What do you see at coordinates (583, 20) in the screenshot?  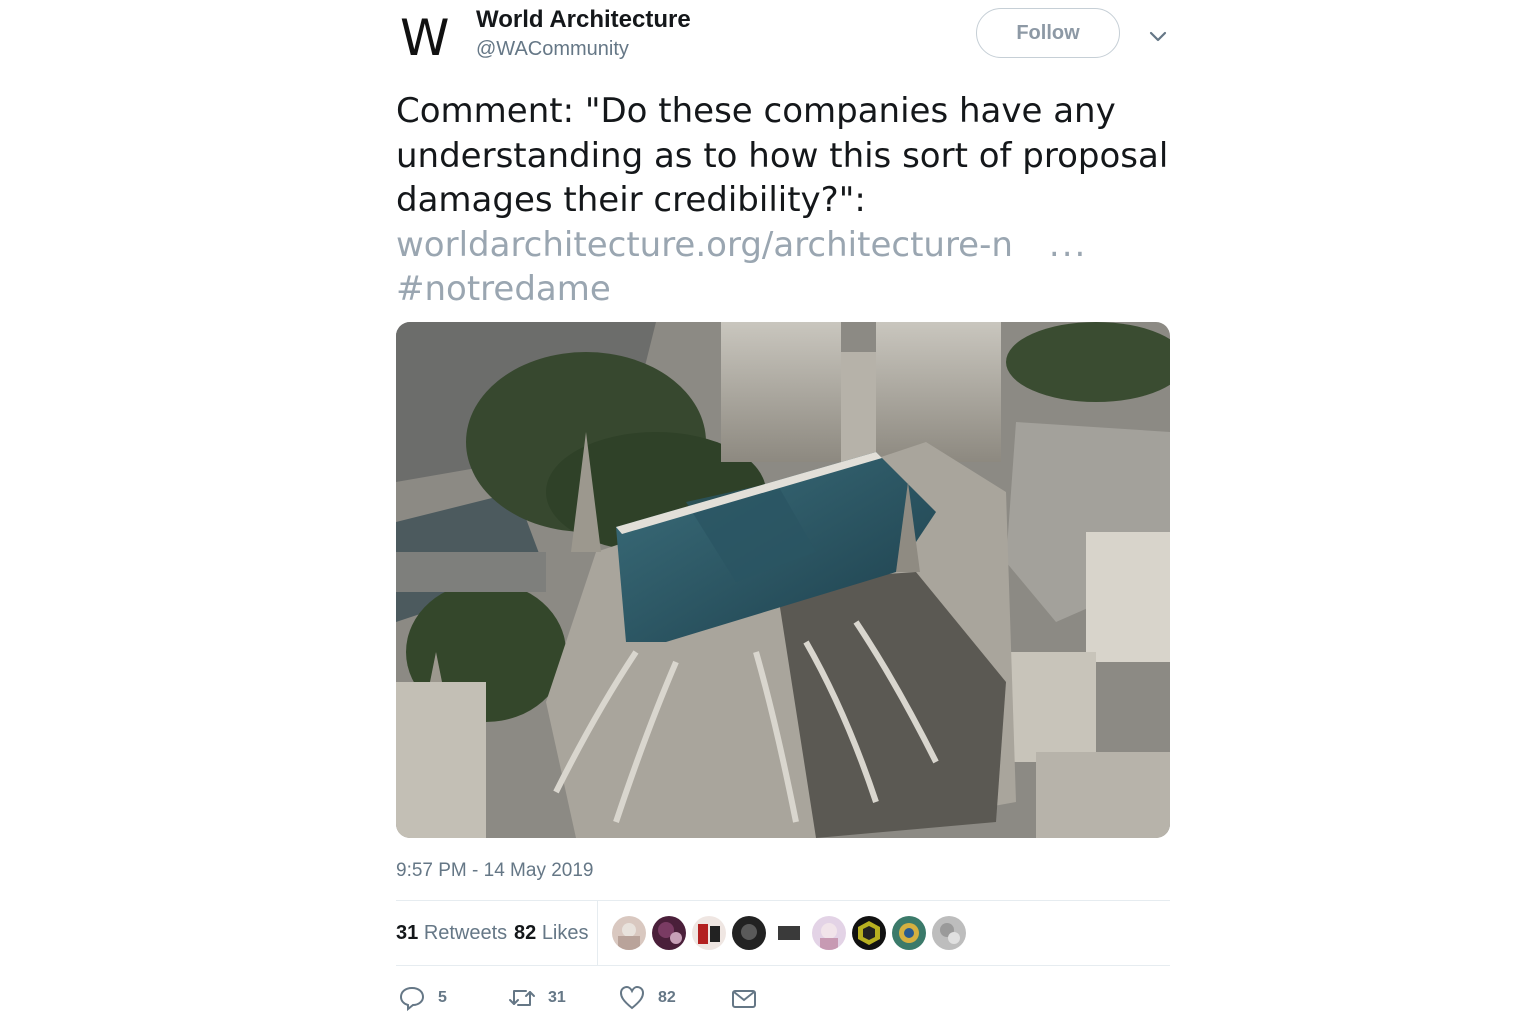 I see `account-name: World Architecture` at bounding box center [583, 20].